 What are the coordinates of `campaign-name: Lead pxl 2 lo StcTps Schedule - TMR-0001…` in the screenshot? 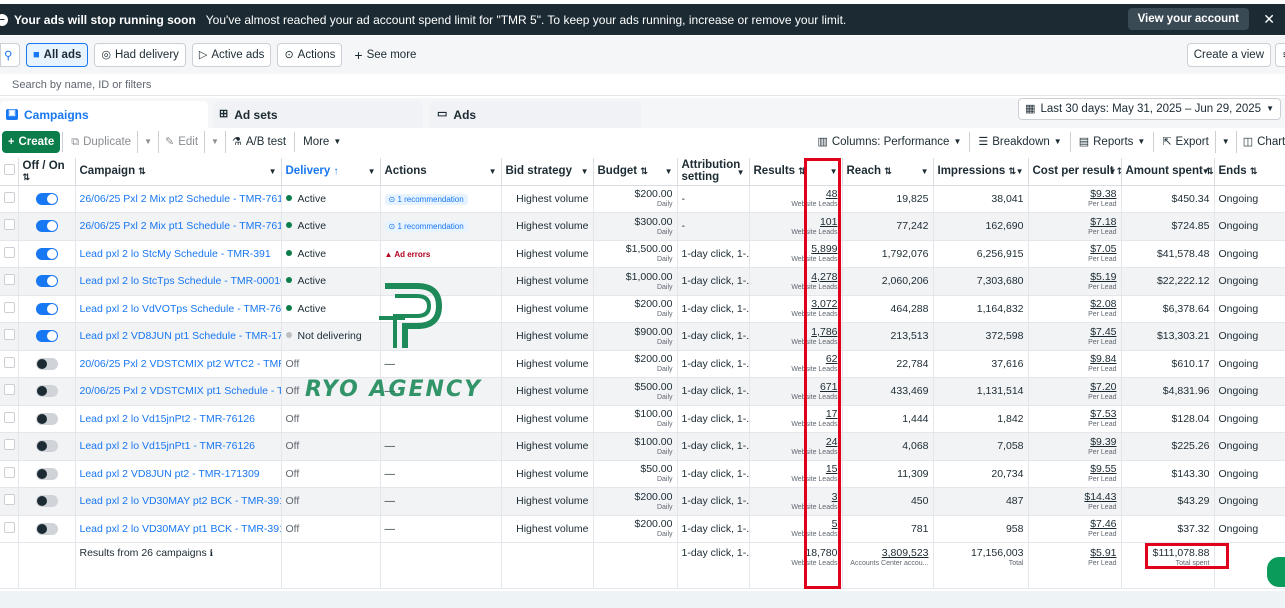 It's located at (178, 281).